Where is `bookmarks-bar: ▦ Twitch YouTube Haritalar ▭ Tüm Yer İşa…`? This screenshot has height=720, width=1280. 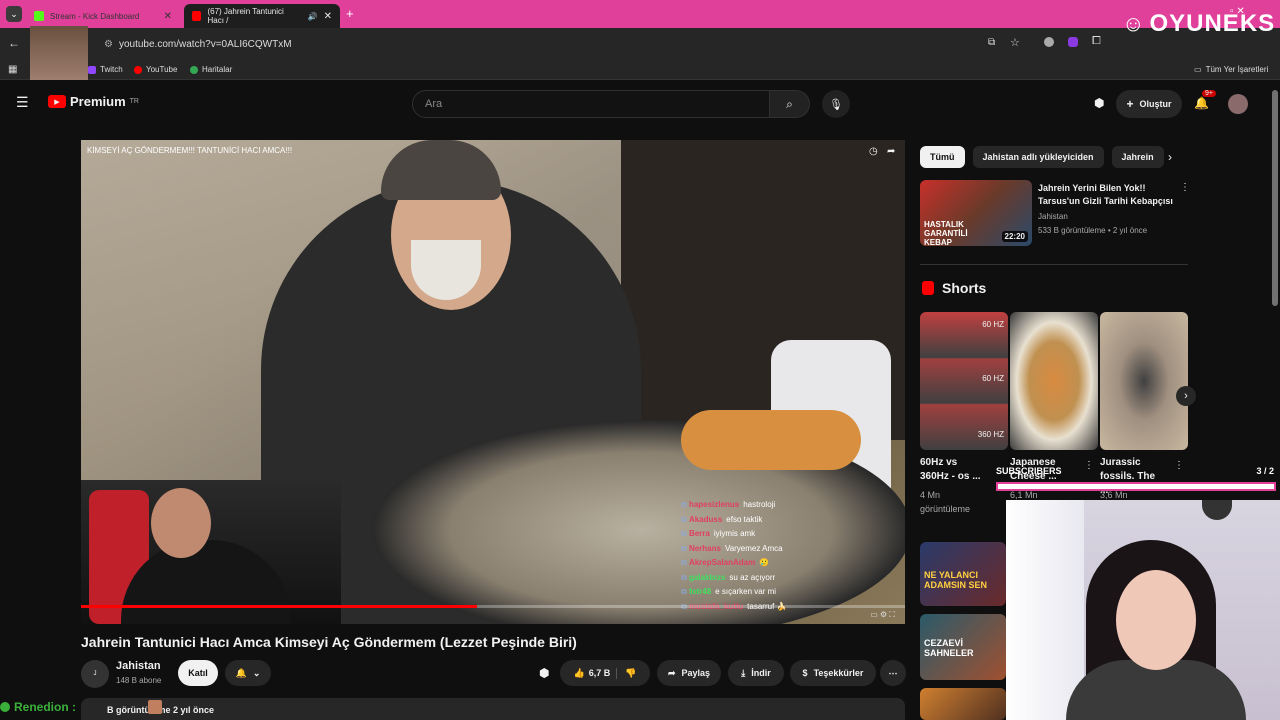 bookmarks-bar: ▦ Twitch YouTube Haritalar ▭ Tüm Yer İşa… is located at coordinates (640, 70).